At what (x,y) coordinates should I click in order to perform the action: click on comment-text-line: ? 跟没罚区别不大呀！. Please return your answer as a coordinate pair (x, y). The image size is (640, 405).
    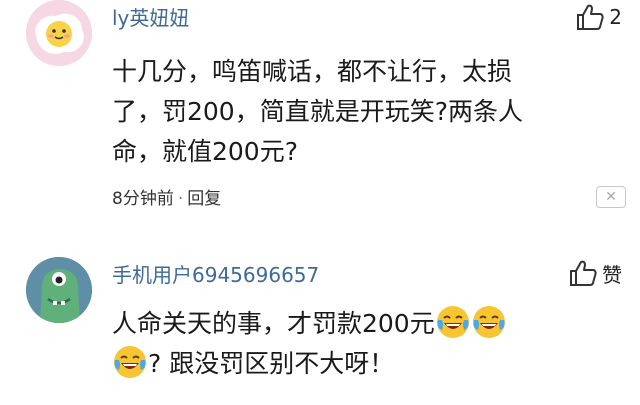
    Looking at the image, I should click on (362, 364).